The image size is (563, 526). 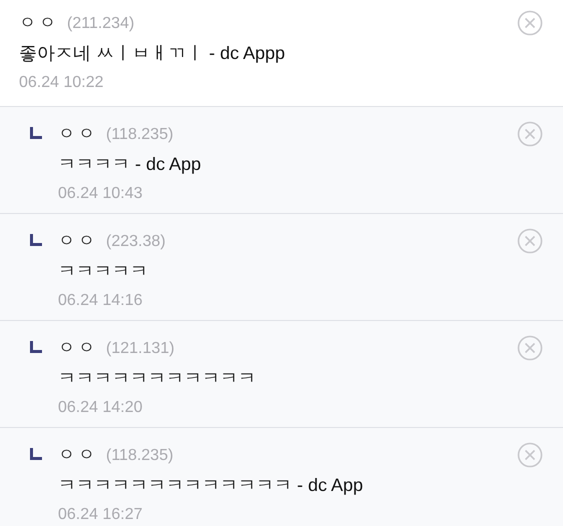 I want to click on comment-time: 06.24 14:20, so click(x=101, y=408).